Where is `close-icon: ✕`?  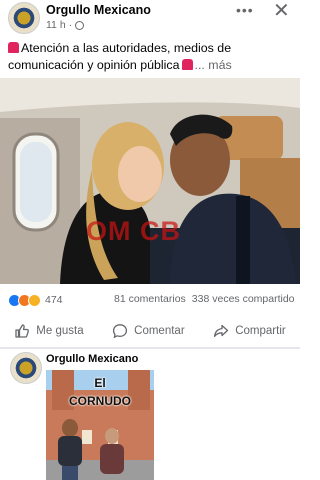
close-icon: ✕ is located at coordinates (281, 11).